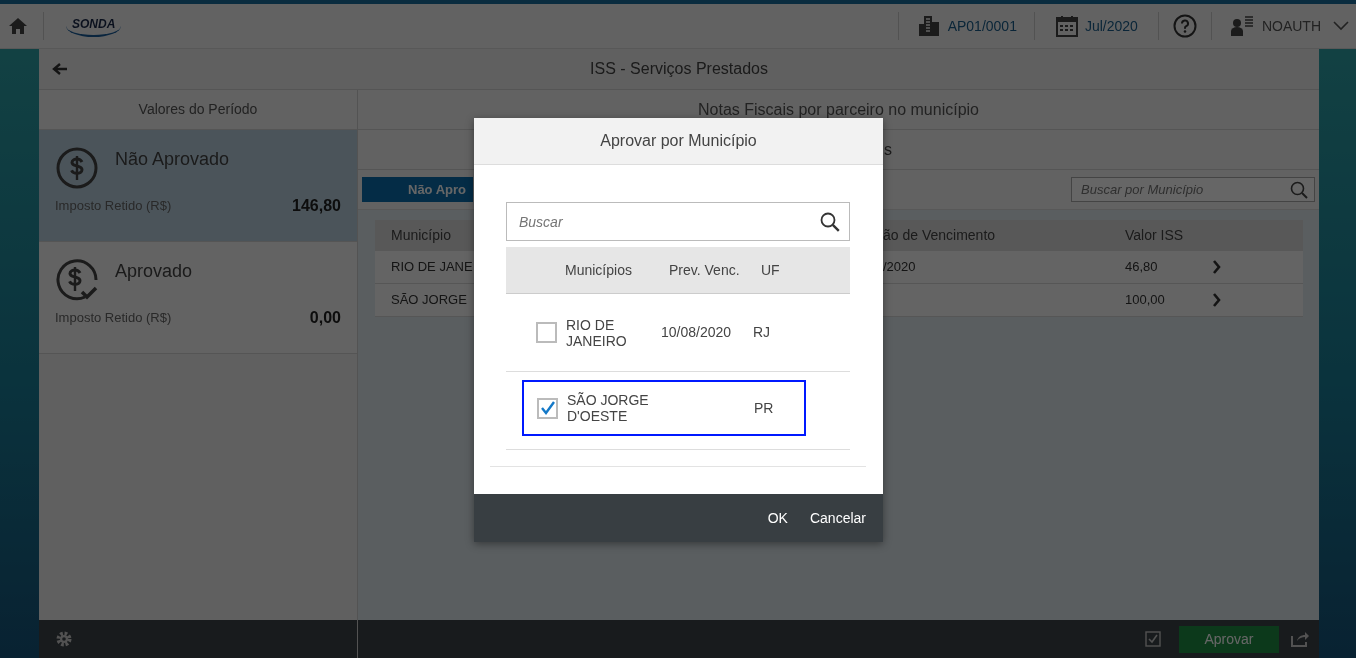  I want to click on help-icon, so click(1184, 26).